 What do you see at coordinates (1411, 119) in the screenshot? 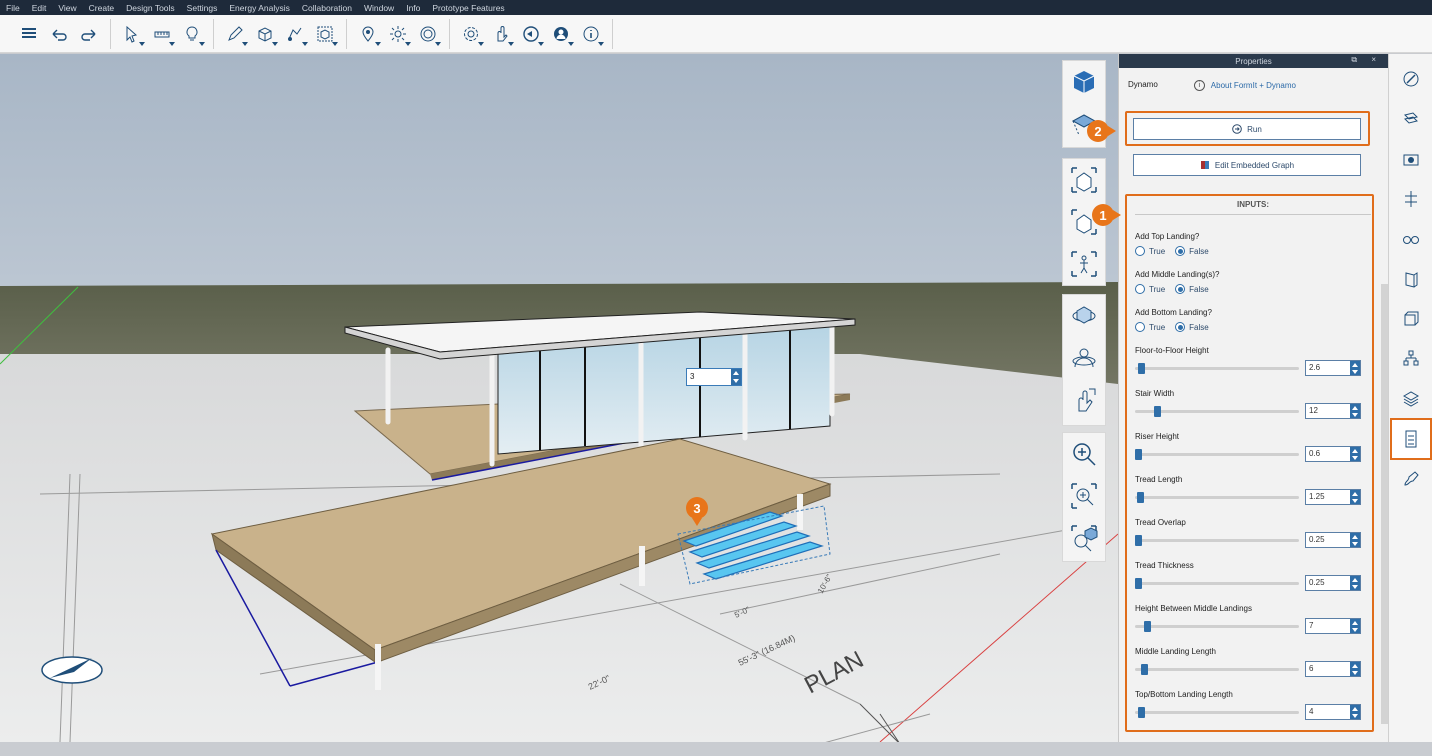
I see `layers-stack-button` at bounding box center [1411, 119].